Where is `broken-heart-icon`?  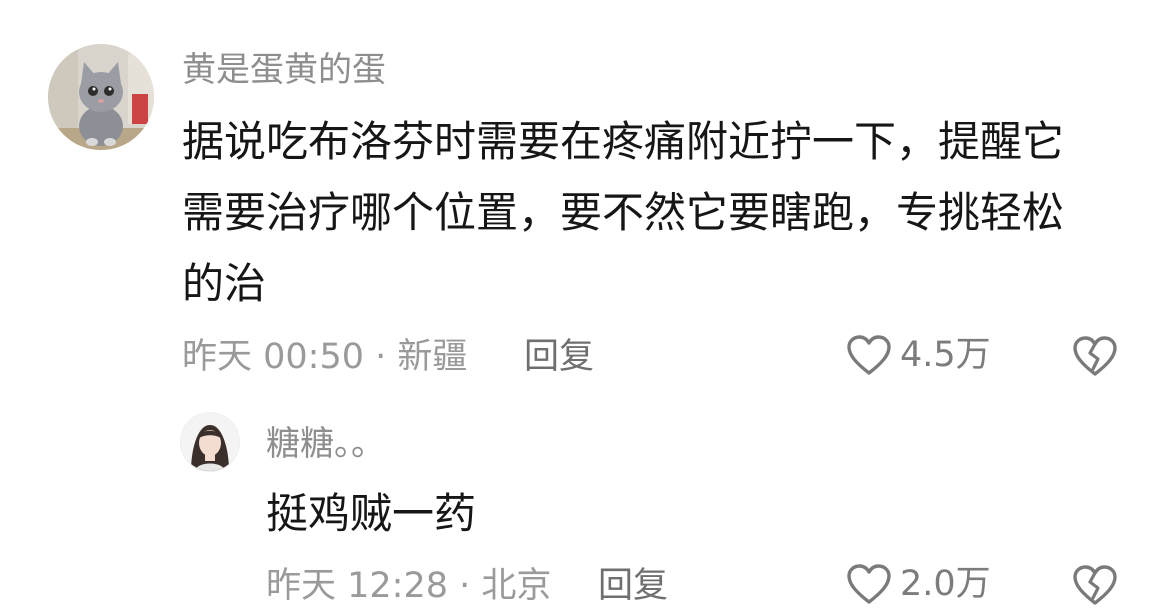 broken-heart-icon is located at coordinates (1095, 356).